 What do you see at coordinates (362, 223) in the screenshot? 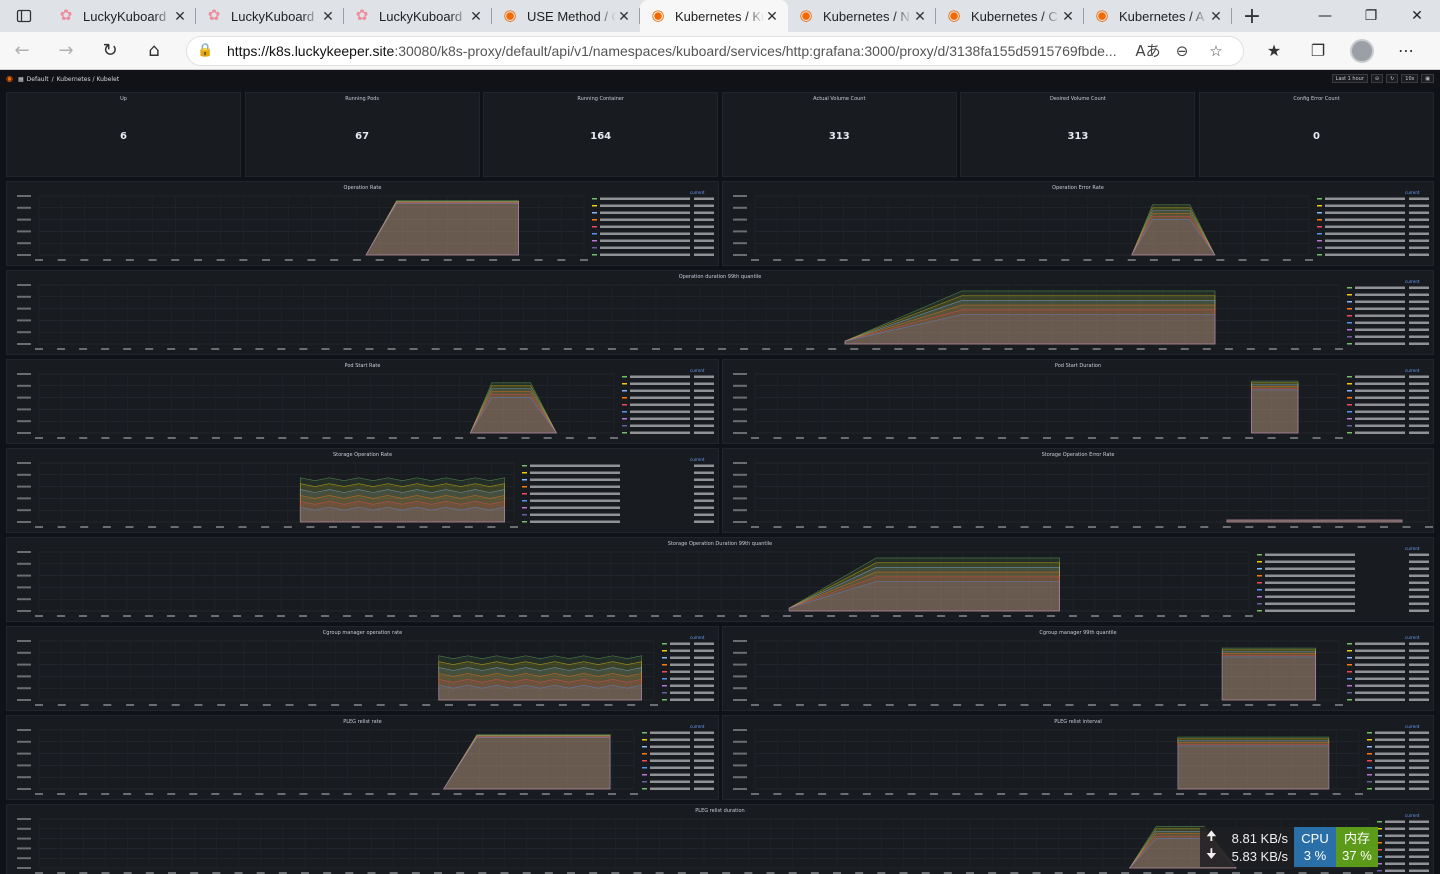
I see `panel-operation-rate: Operation Rate current` at bounding box center [362, 223].